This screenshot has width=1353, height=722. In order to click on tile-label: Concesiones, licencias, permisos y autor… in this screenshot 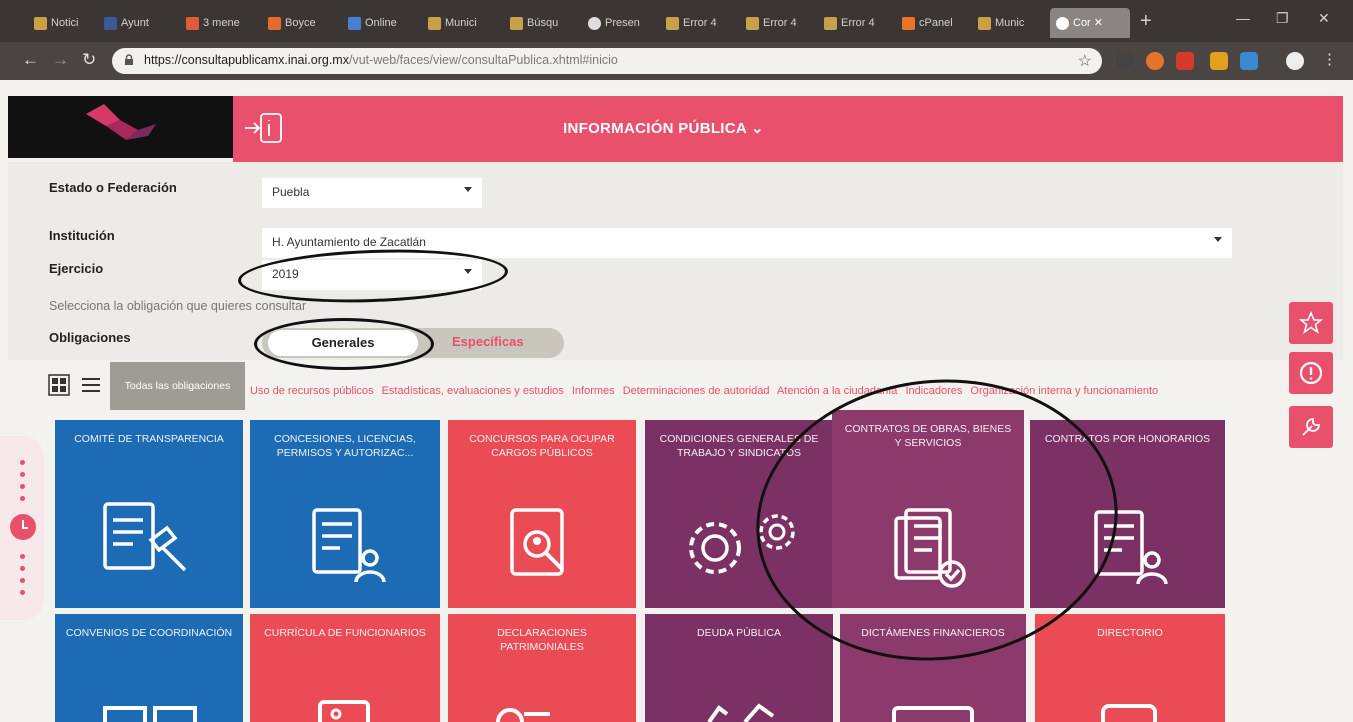, I will do `click(345, 446)`.